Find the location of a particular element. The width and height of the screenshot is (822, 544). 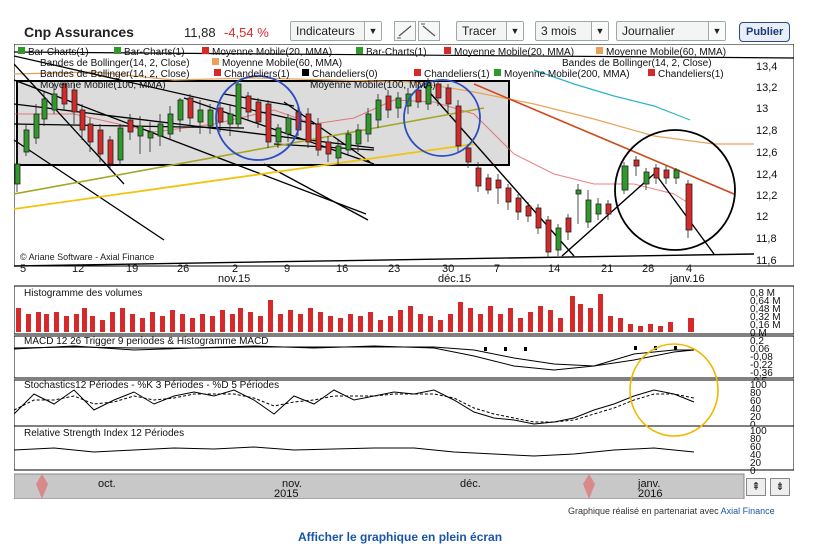

nav-label: déc. is located at coordinates (470, 484).